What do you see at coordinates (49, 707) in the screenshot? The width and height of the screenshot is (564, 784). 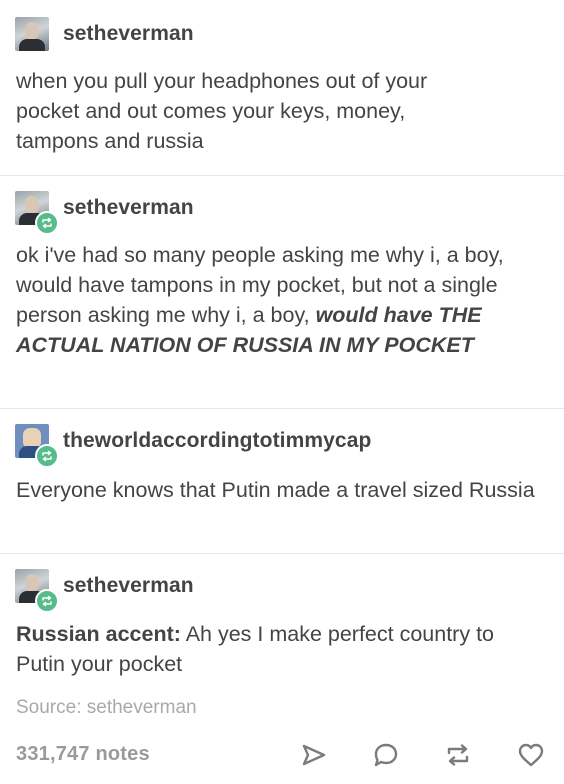 I see `source-label: Source:` at bounding box center [49, 707].